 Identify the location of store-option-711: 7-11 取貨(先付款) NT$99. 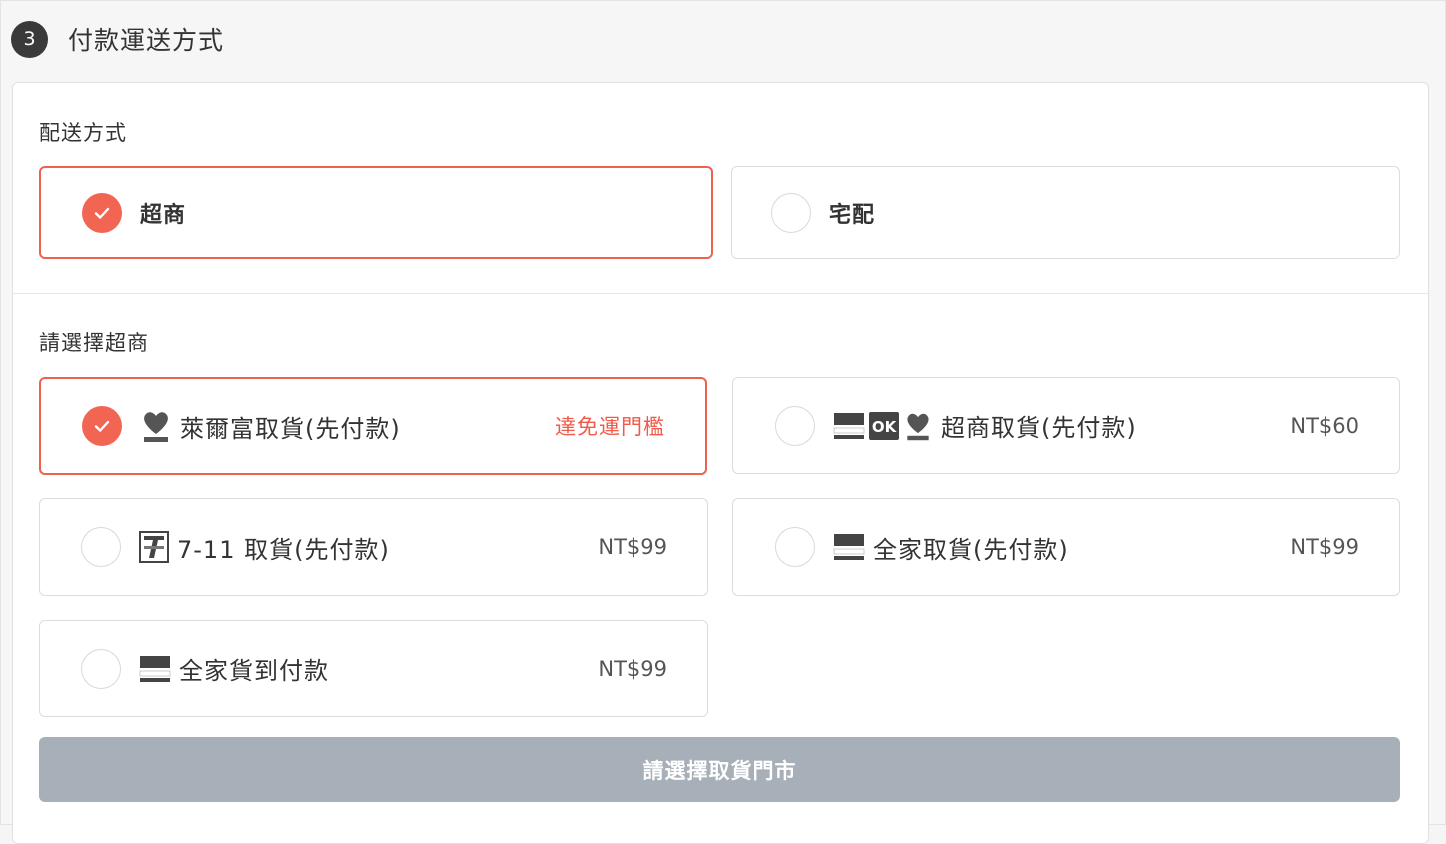
(373, 547).